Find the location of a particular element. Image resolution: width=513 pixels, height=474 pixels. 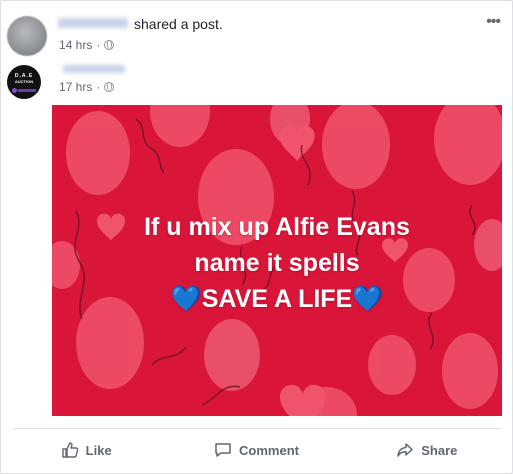

original-time-label: 17 hrs is located at coordinates (75, 87).